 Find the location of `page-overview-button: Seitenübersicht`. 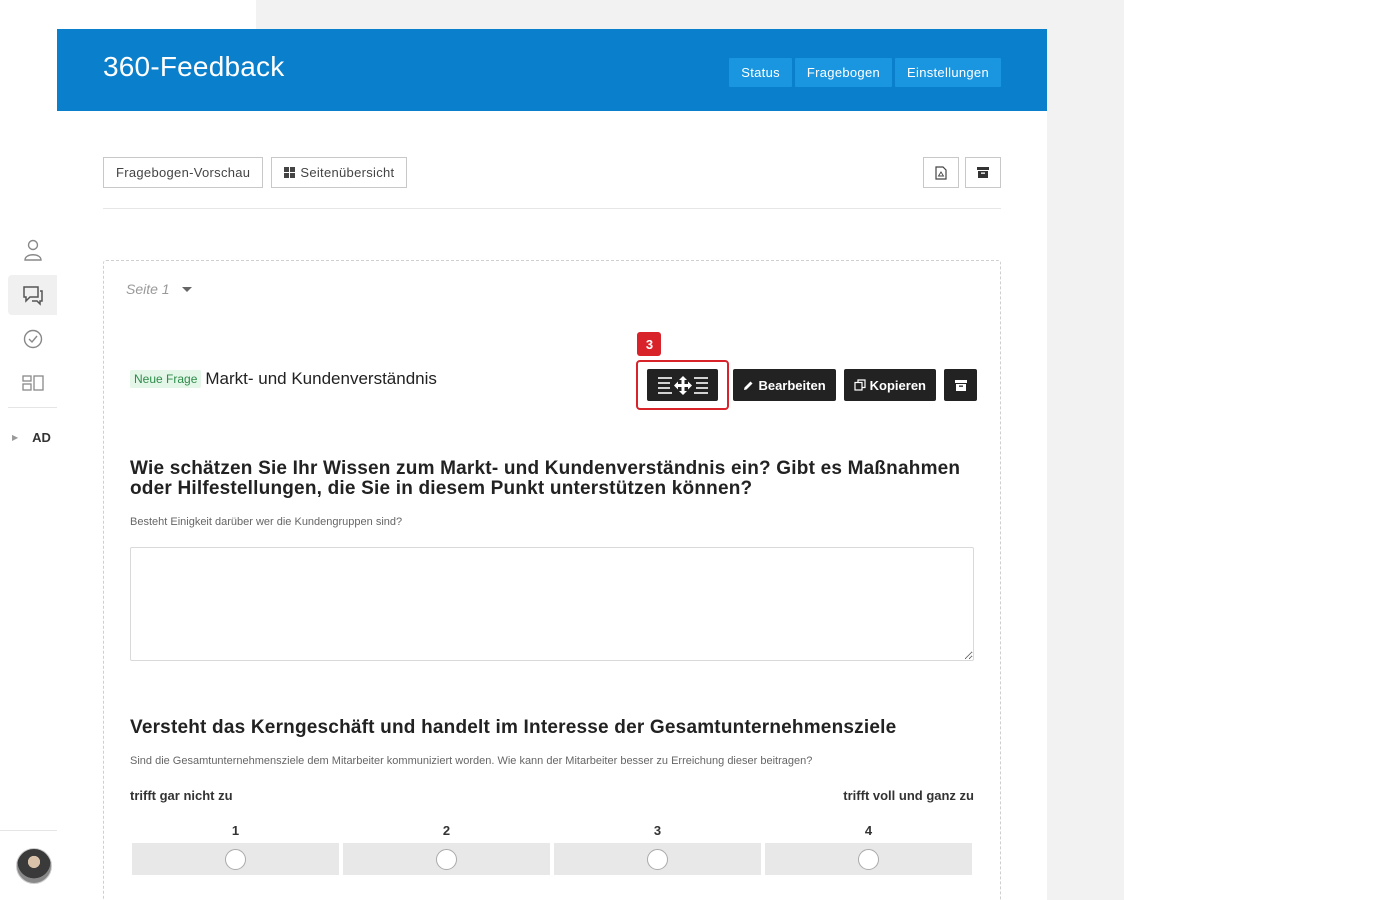

page-overview-button: Seitenübersicht is located at coordinates (339, 172).